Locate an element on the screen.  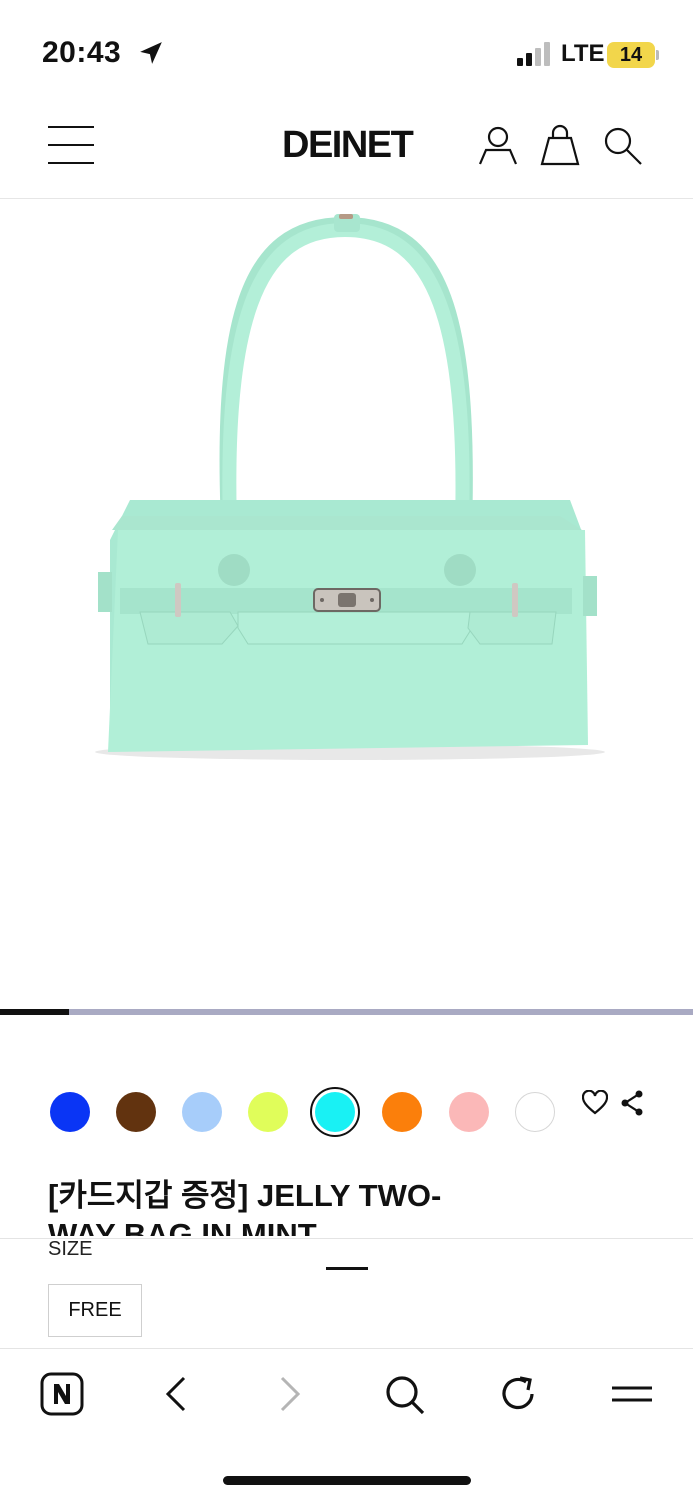
color-swatch-cyan is located at coordinates (335, 1112).